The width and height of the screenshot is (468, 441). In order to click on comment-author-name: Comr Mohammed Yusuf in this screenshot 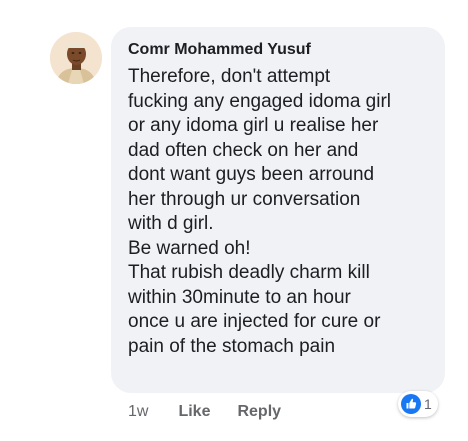, I will do `click(279, 50)`.